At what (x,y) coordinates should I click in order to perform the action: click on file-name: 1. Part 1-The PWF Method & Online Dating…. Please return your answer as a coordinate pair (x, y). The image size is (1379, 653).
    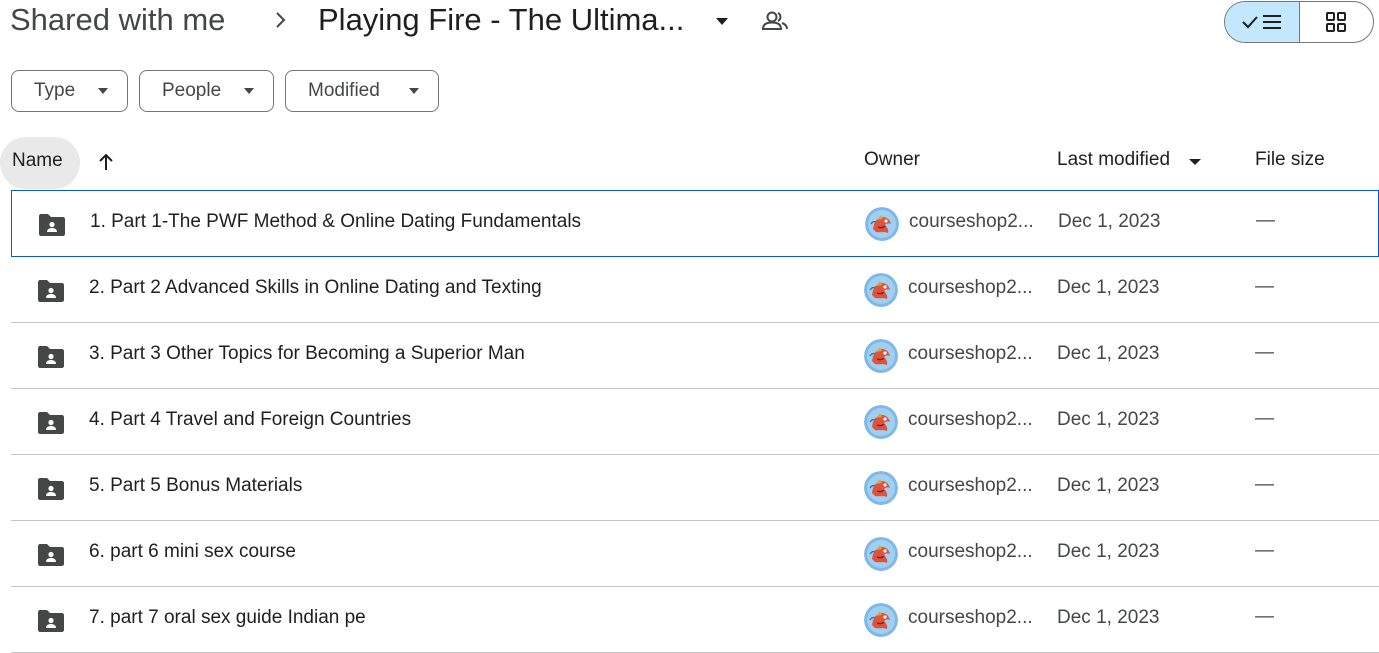
    Looking at the image, I should click on (335, 222).